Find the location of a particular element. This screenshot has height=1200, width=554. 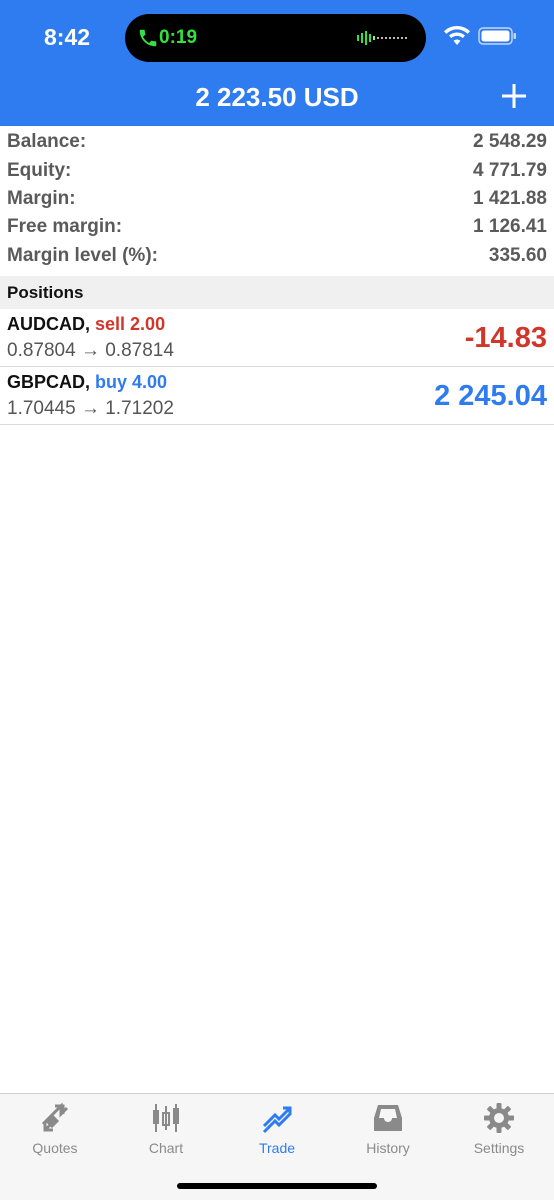

status-bar: 8:42 0:19 is located at coordinates (277, 39).